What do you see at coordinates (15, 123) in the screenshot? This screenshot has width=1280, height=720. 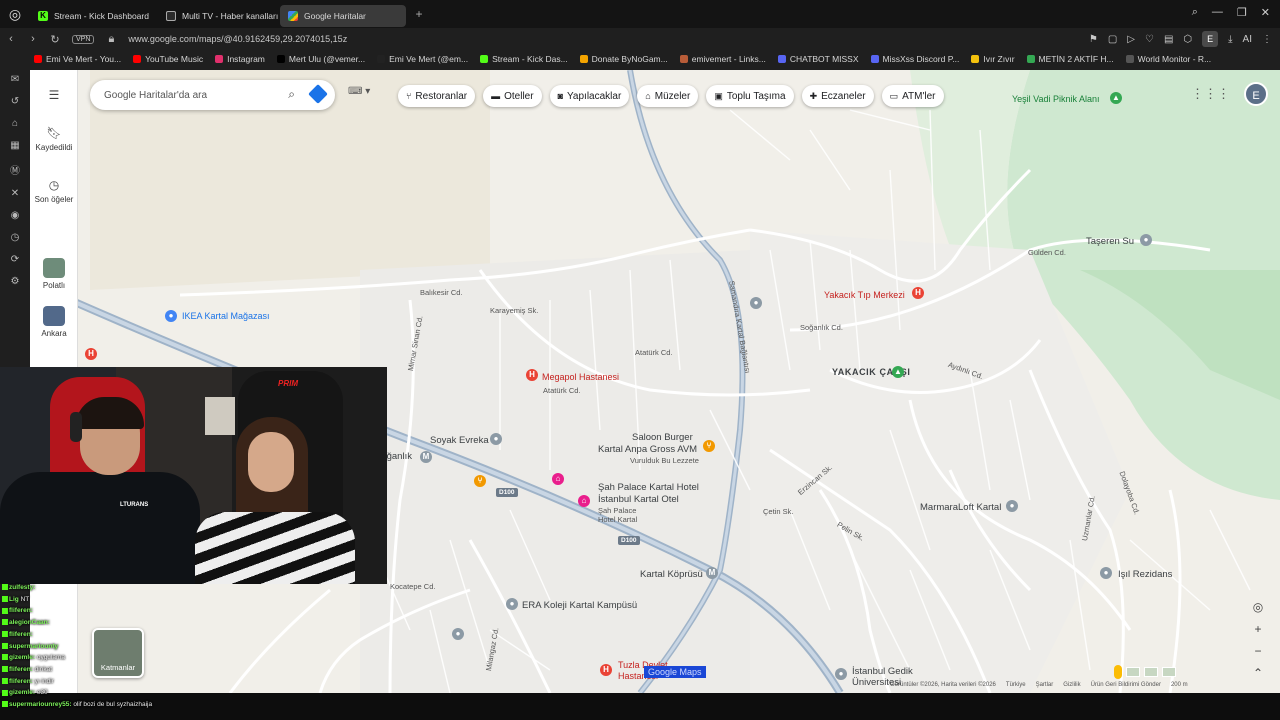 I see `workspace-icon: ⌂` at bounding box center [15, 123].